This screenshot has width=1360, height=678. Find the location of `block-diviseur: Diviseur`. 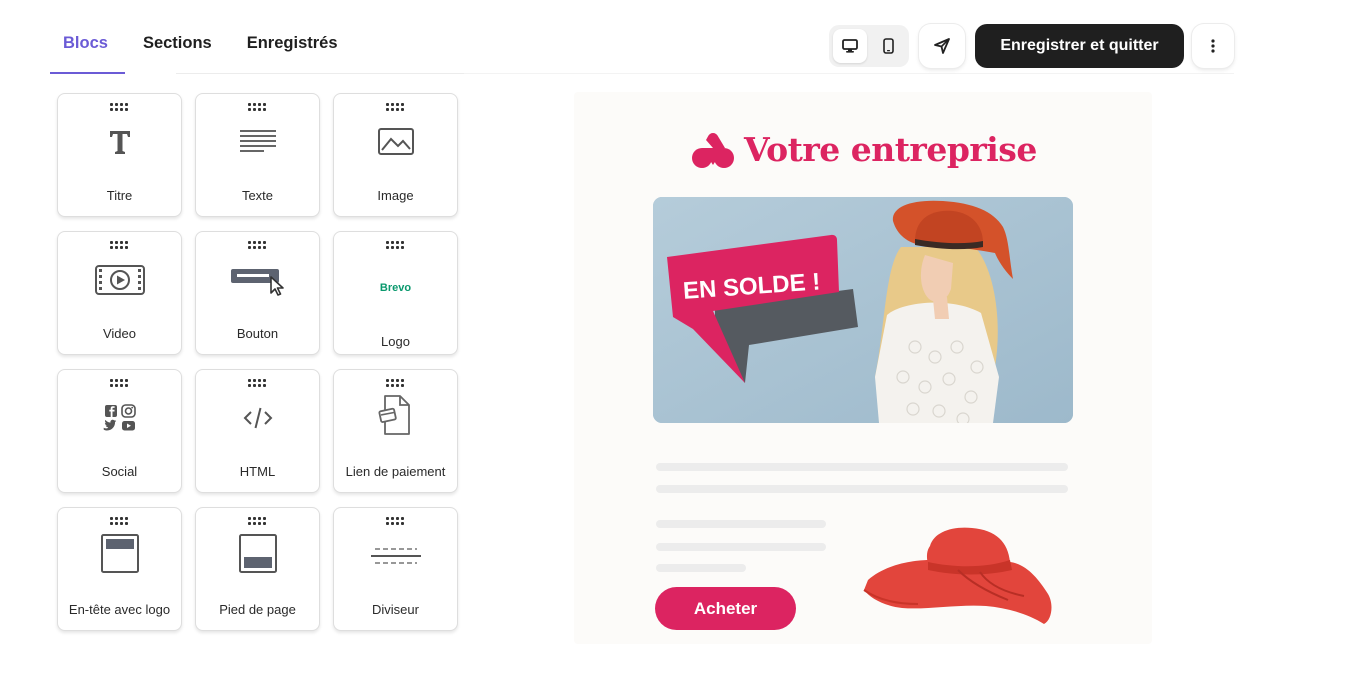

block-diviseur: Diviseur is located at coordinates (395, 569).